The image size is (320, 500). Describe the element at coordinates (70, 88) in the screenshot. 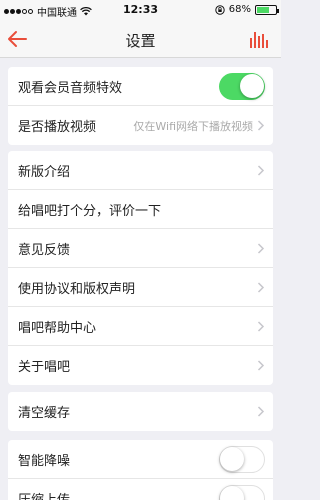

I see `row-label: 观看会员音频特效` at that location.